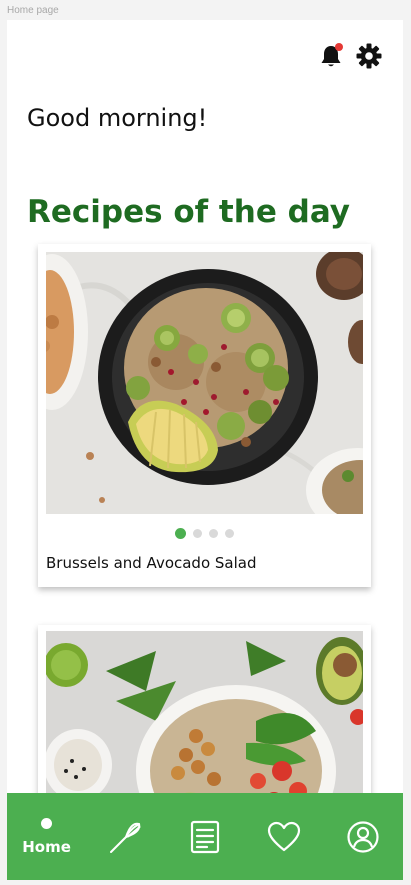 The height and width of the screenshot is (885, 411). Describe the element at coordinates (189, 212) in the screenshot. I see `section-title: Recipes of the day` at that location.